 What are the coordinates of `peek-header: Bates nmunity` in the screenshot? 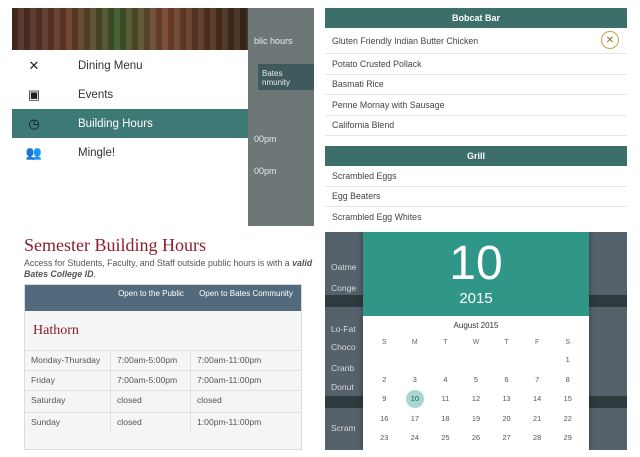 It's located at (286, 77).